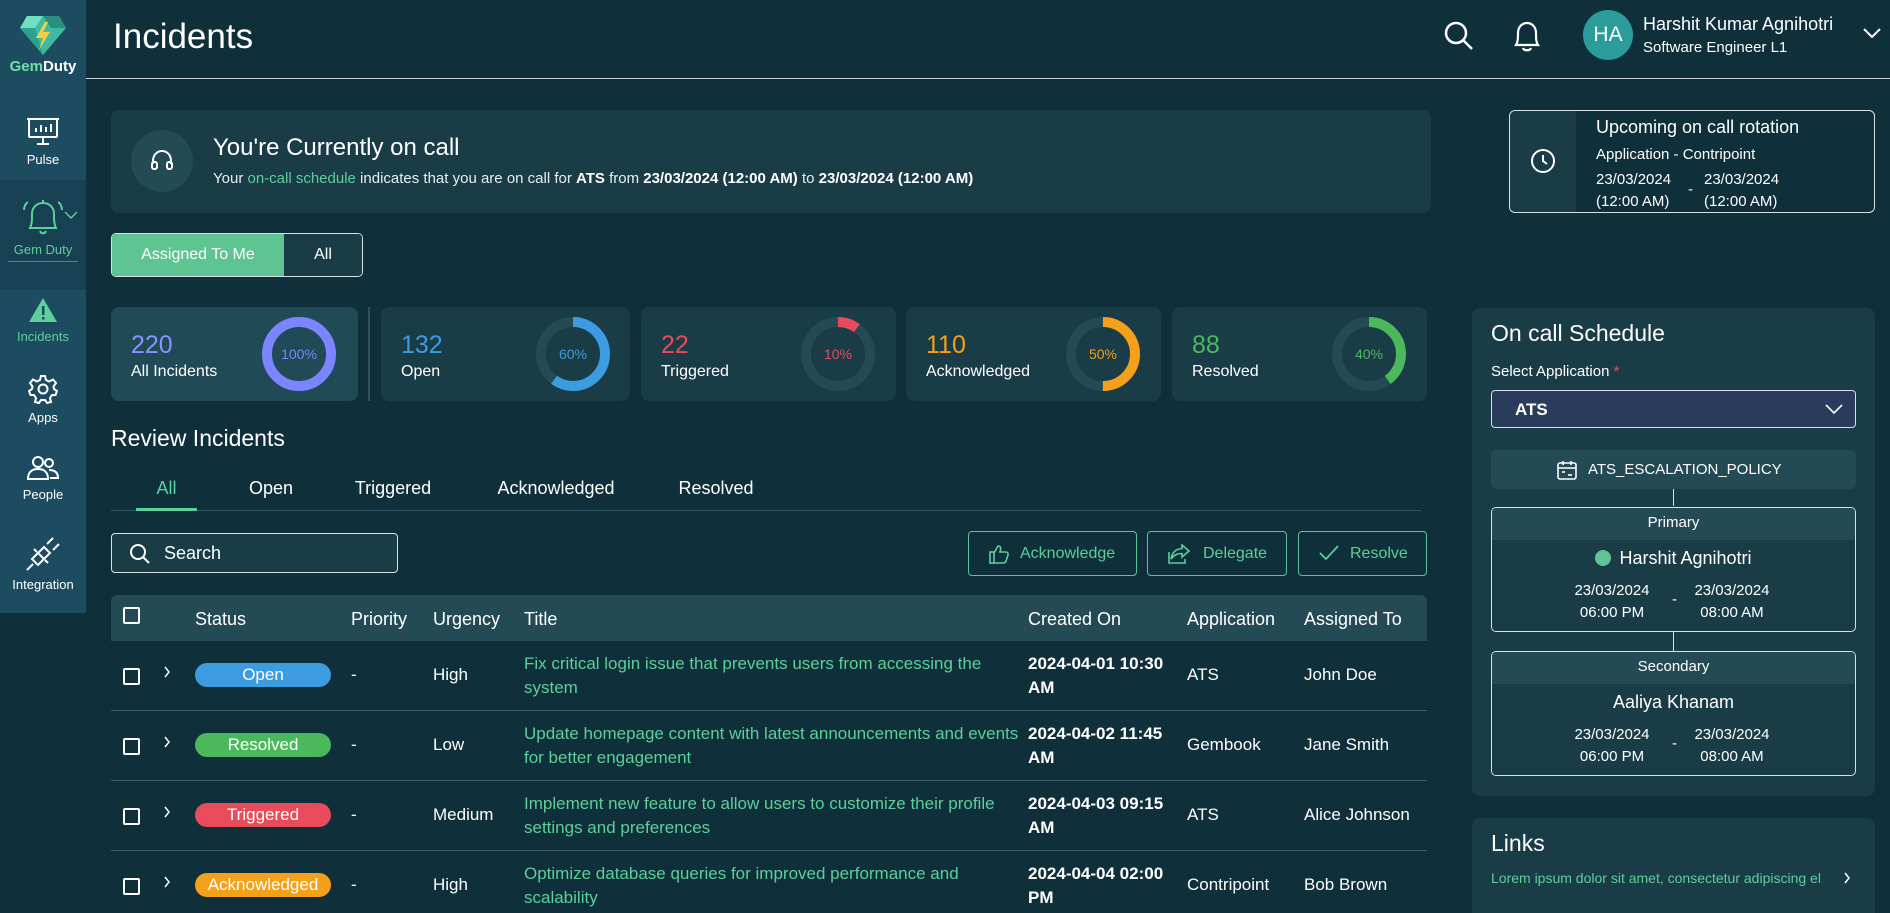 The image size is (1890, 913). I want to click on links-title: Links, so click(1518, 843).